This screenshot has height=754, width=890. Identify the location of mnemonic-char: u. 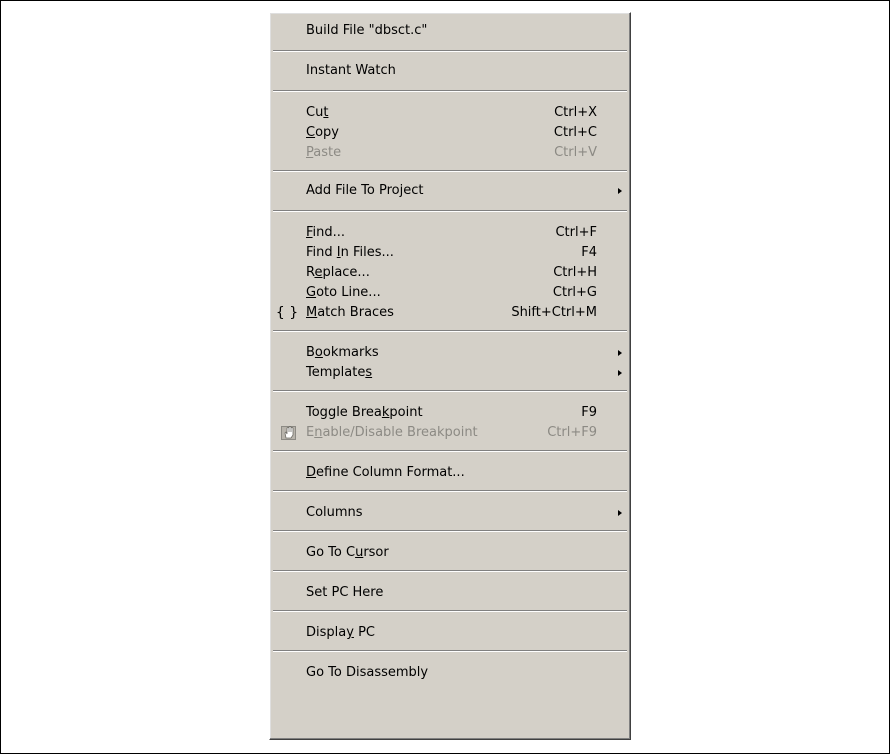
(359, 552).